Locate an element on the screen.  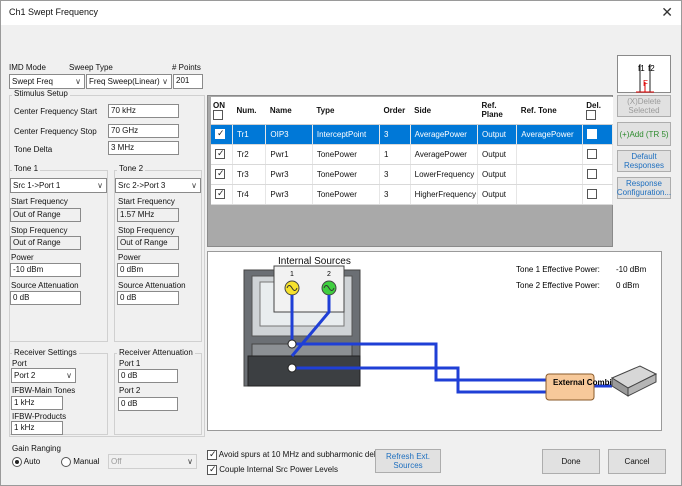
col-order: Order is located at coordinates (395, 111).